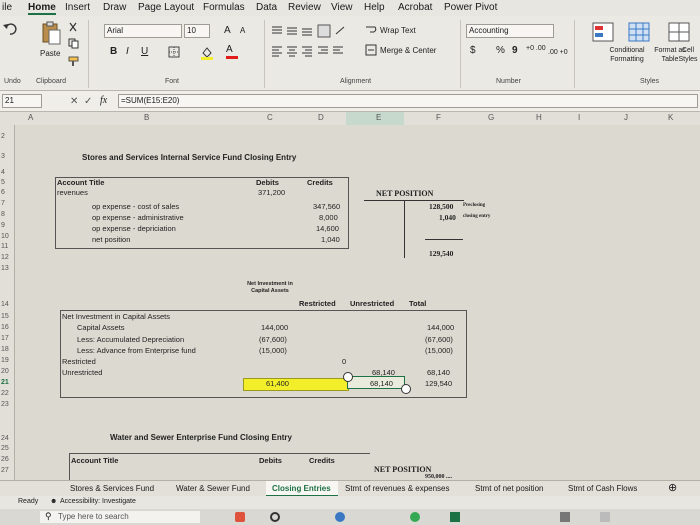 This screenshot has height=525, width=700. Describe the element at coordinates (7, 7) in the screenshot. I see `file-tab: ile` at that location.